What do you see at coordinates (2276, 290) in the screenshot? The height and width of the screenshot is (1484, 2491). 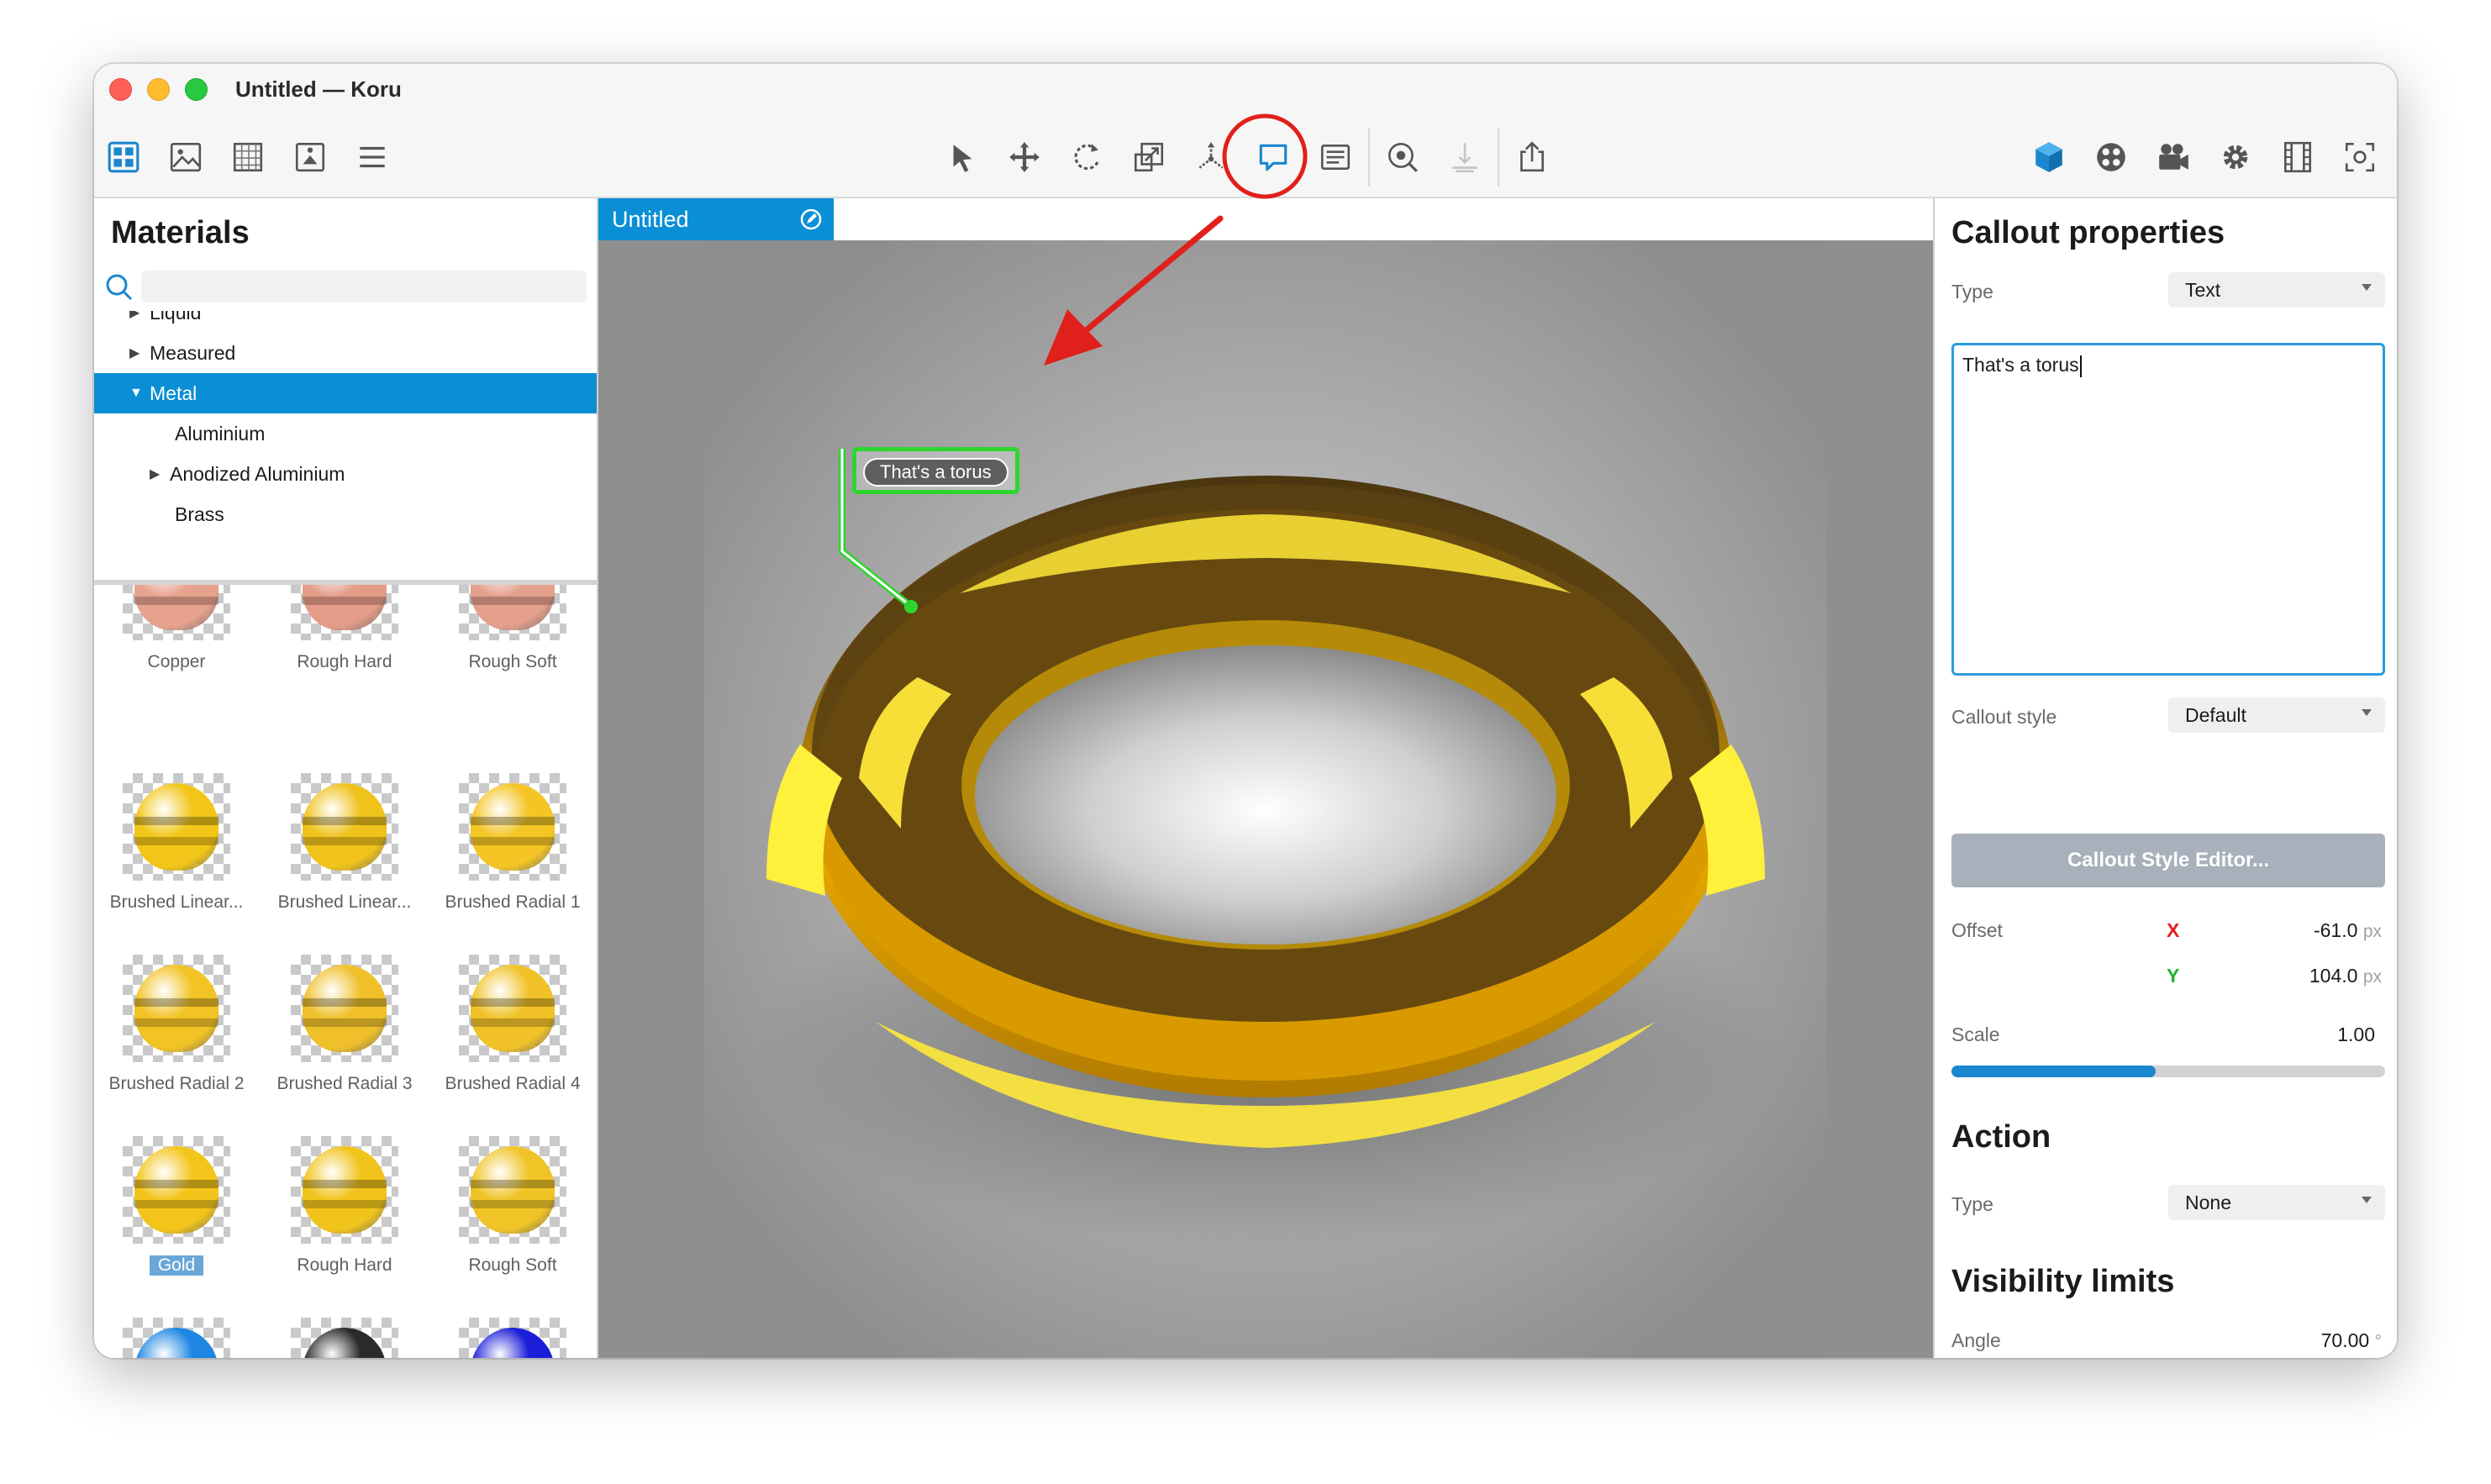 I see `callout-type-select: Text` at bounding box center [2276, 290].